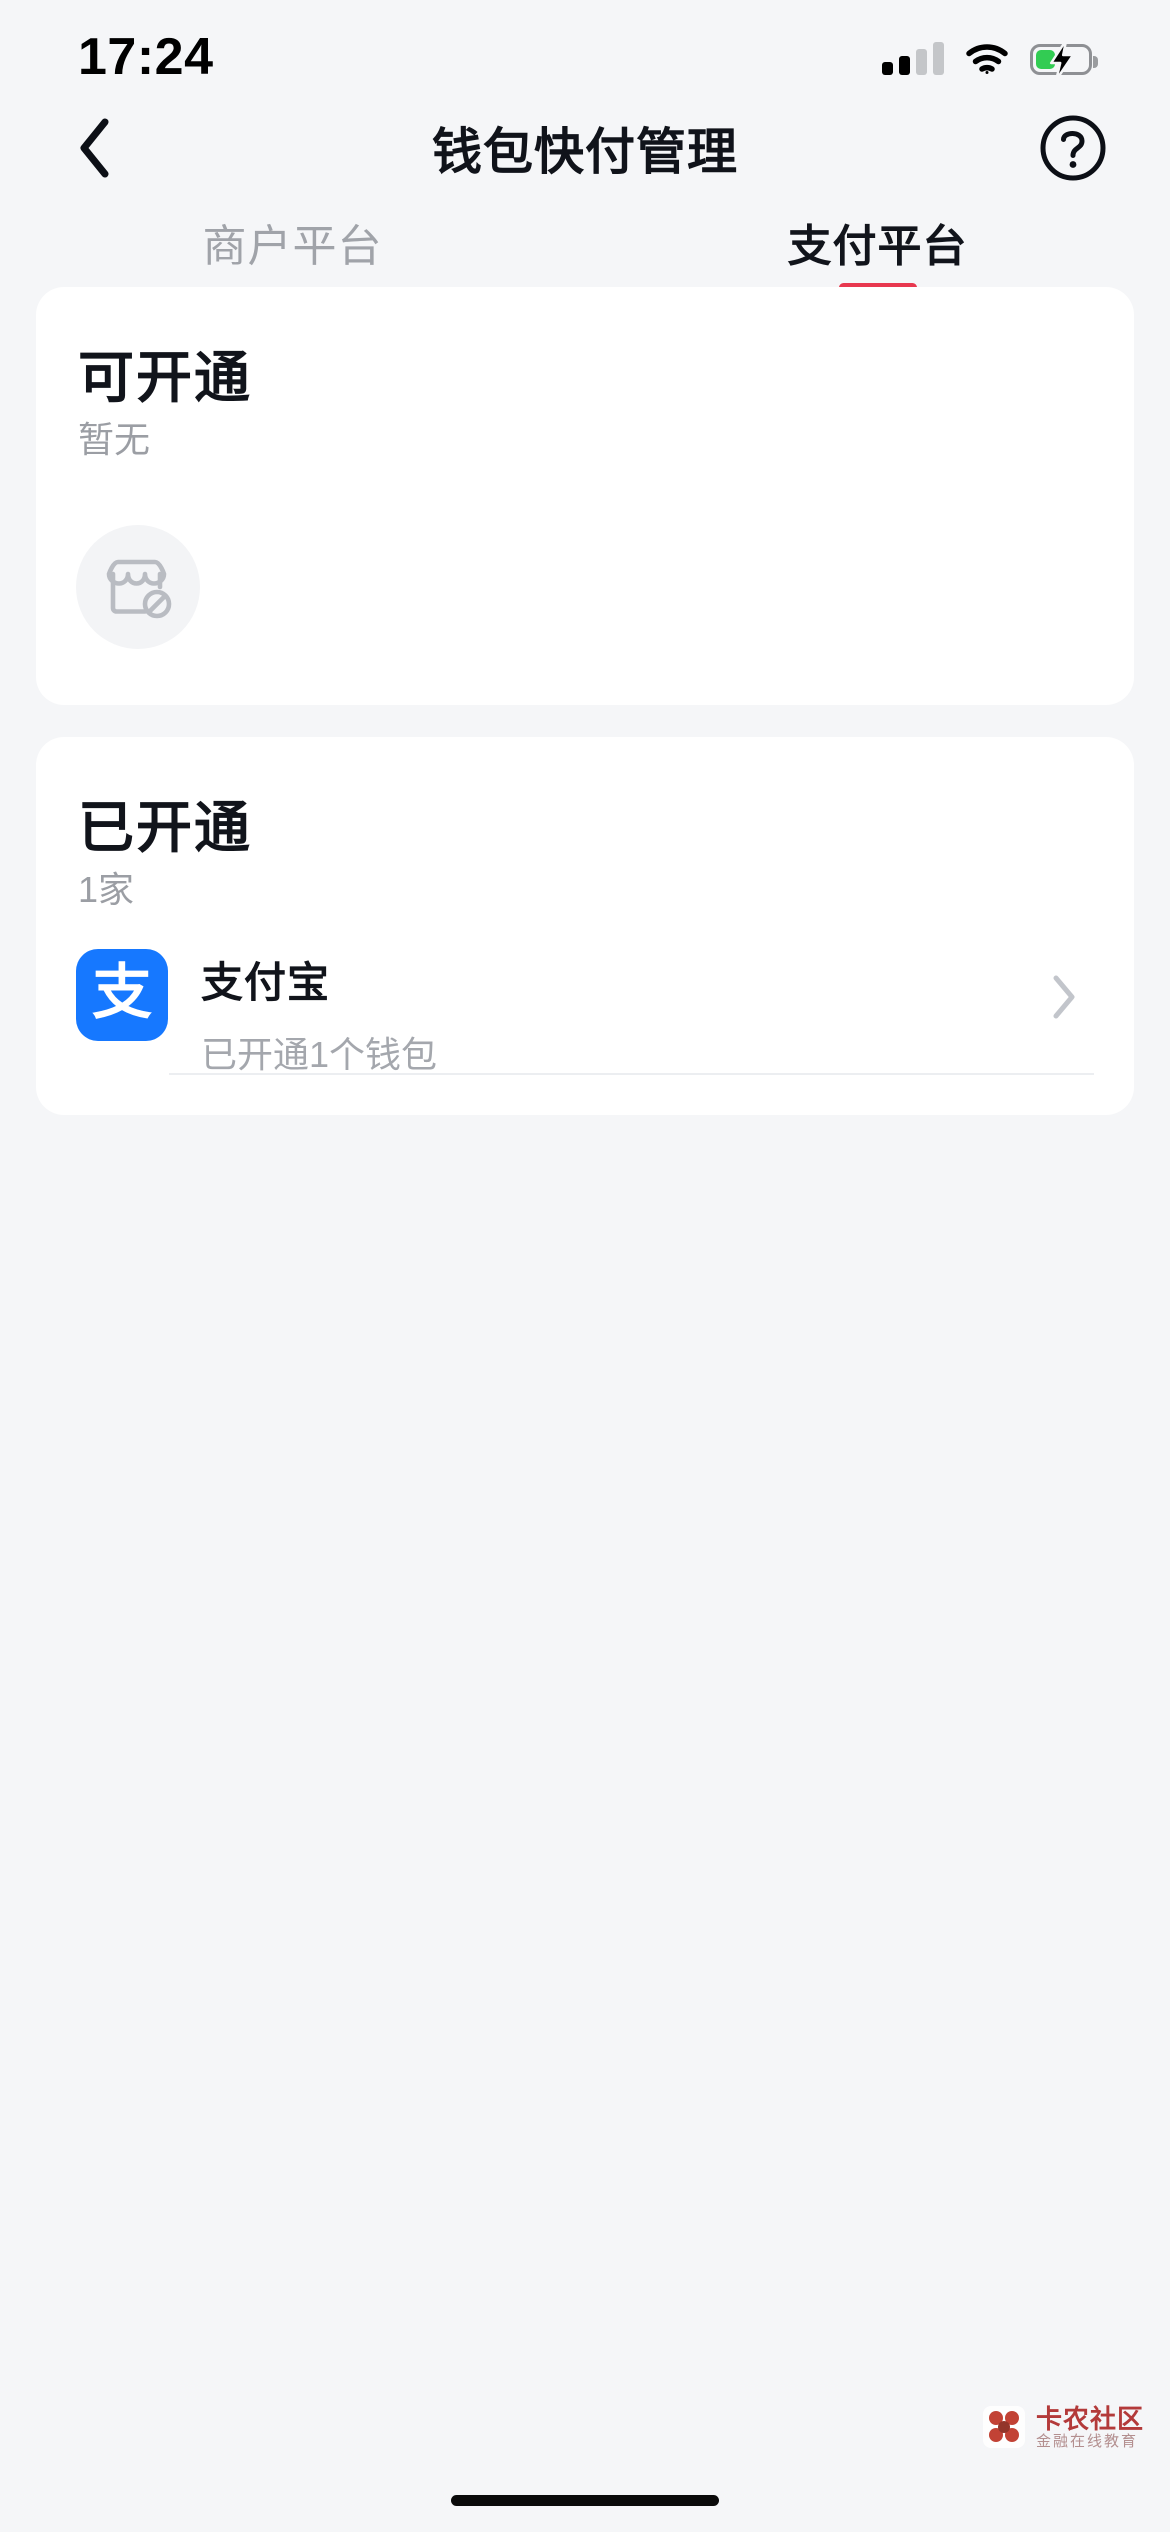 The image size is (1170, 2532). What do you see at coordinates (1064, 997) in the screenshot?
I see `chevron-right-icon` at bounding box center [1064, 997].